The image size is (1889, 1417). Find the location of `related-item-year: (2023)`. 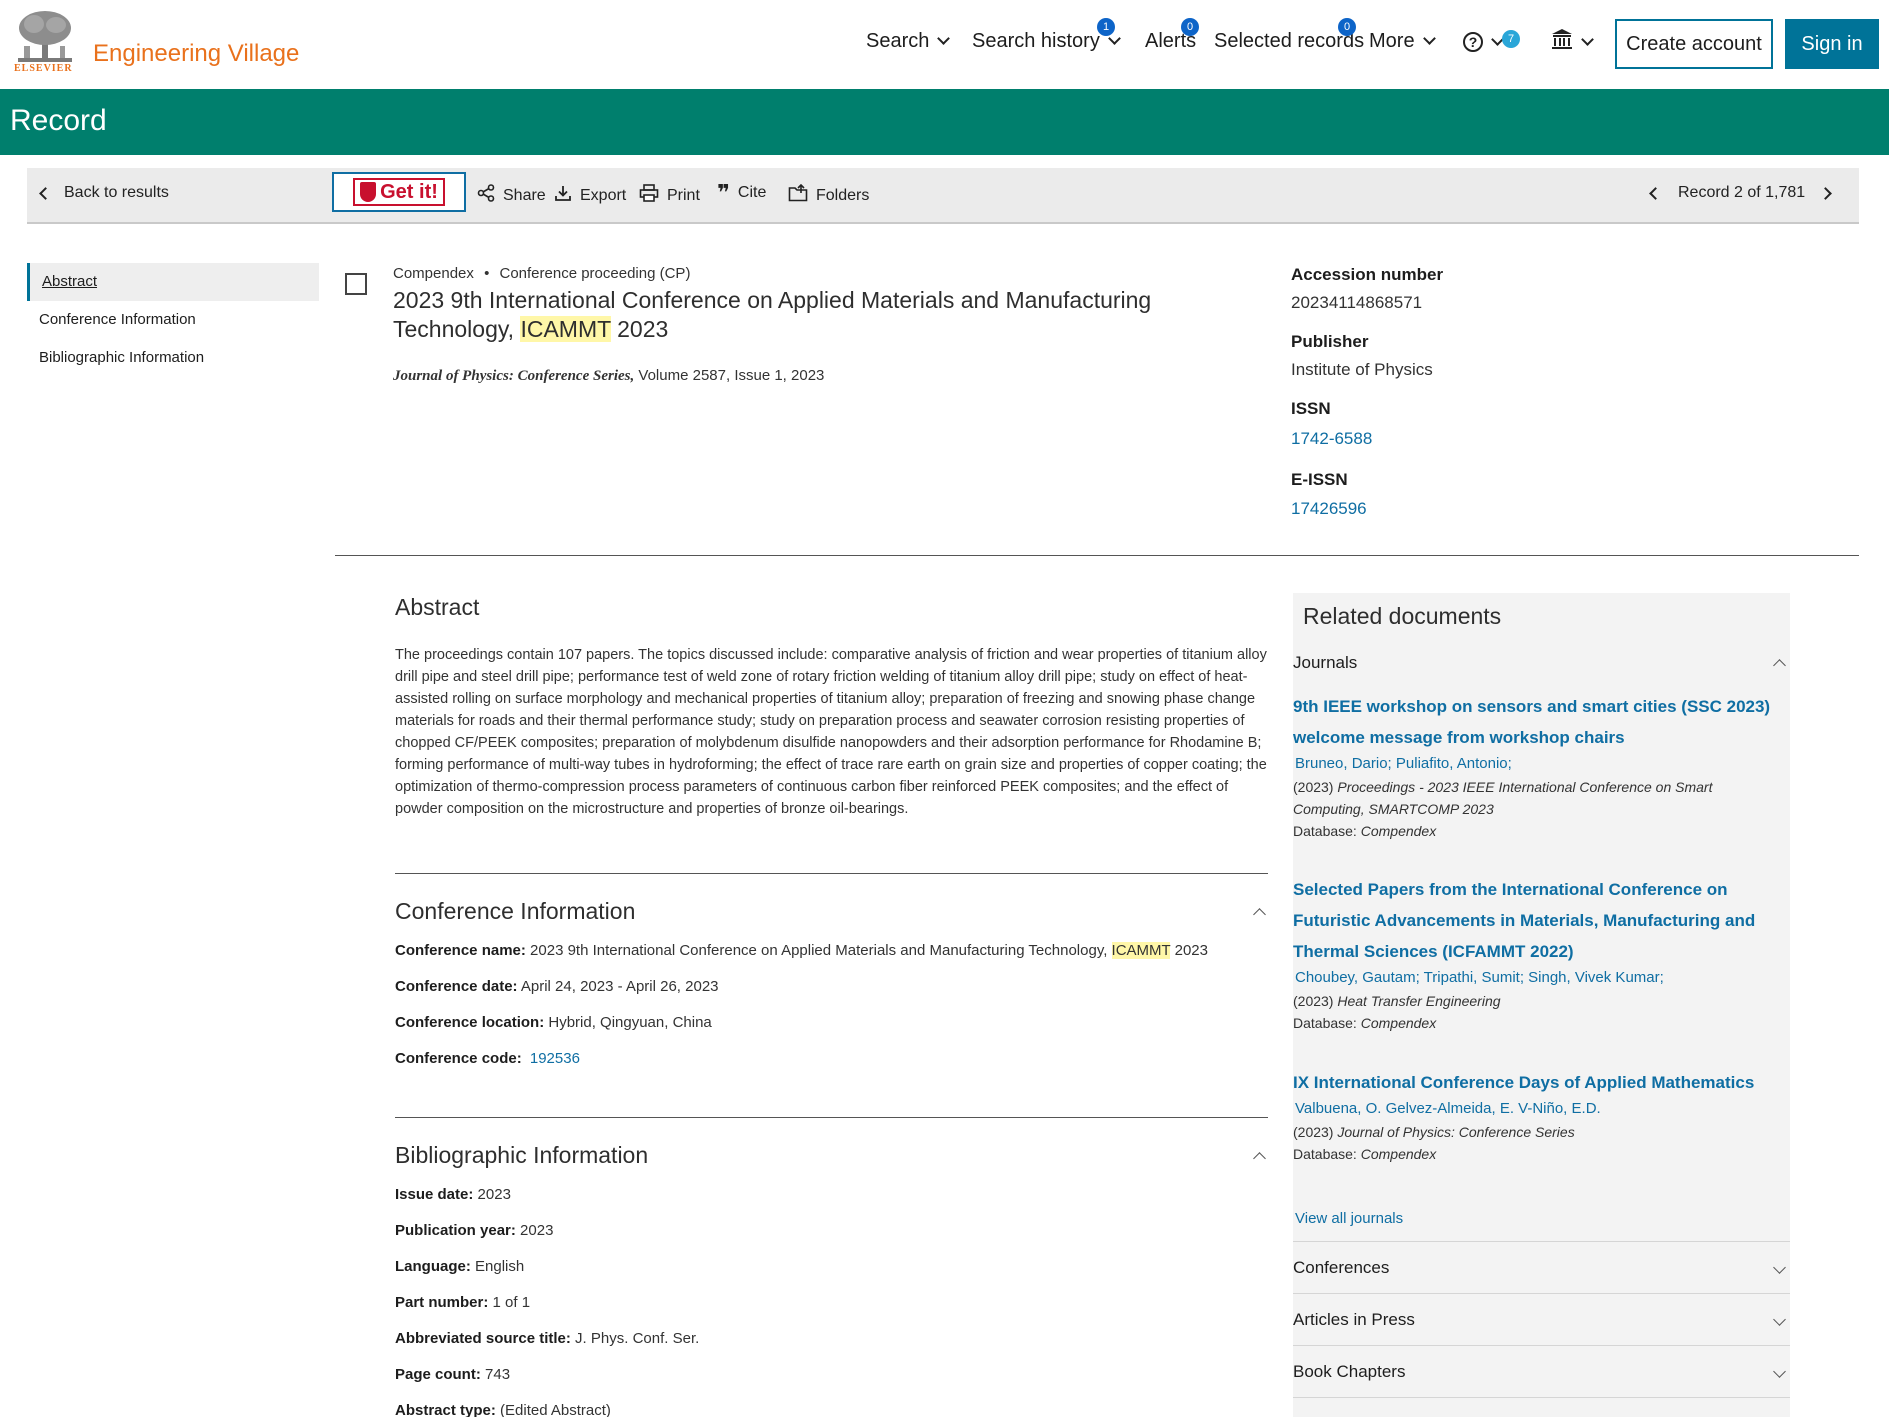

related-item-year: (2023) is located at coordinates (1313, 1132).